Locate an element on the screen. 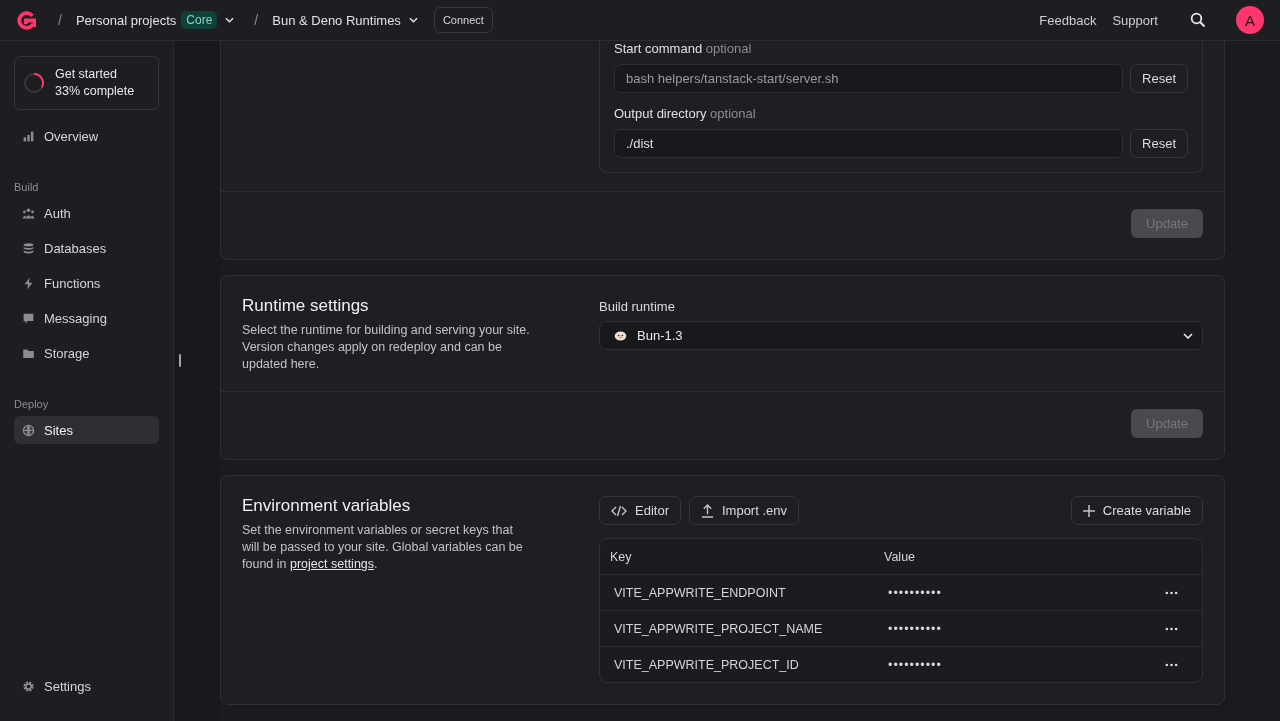  upload-icon is located at coordinates (707, 510).